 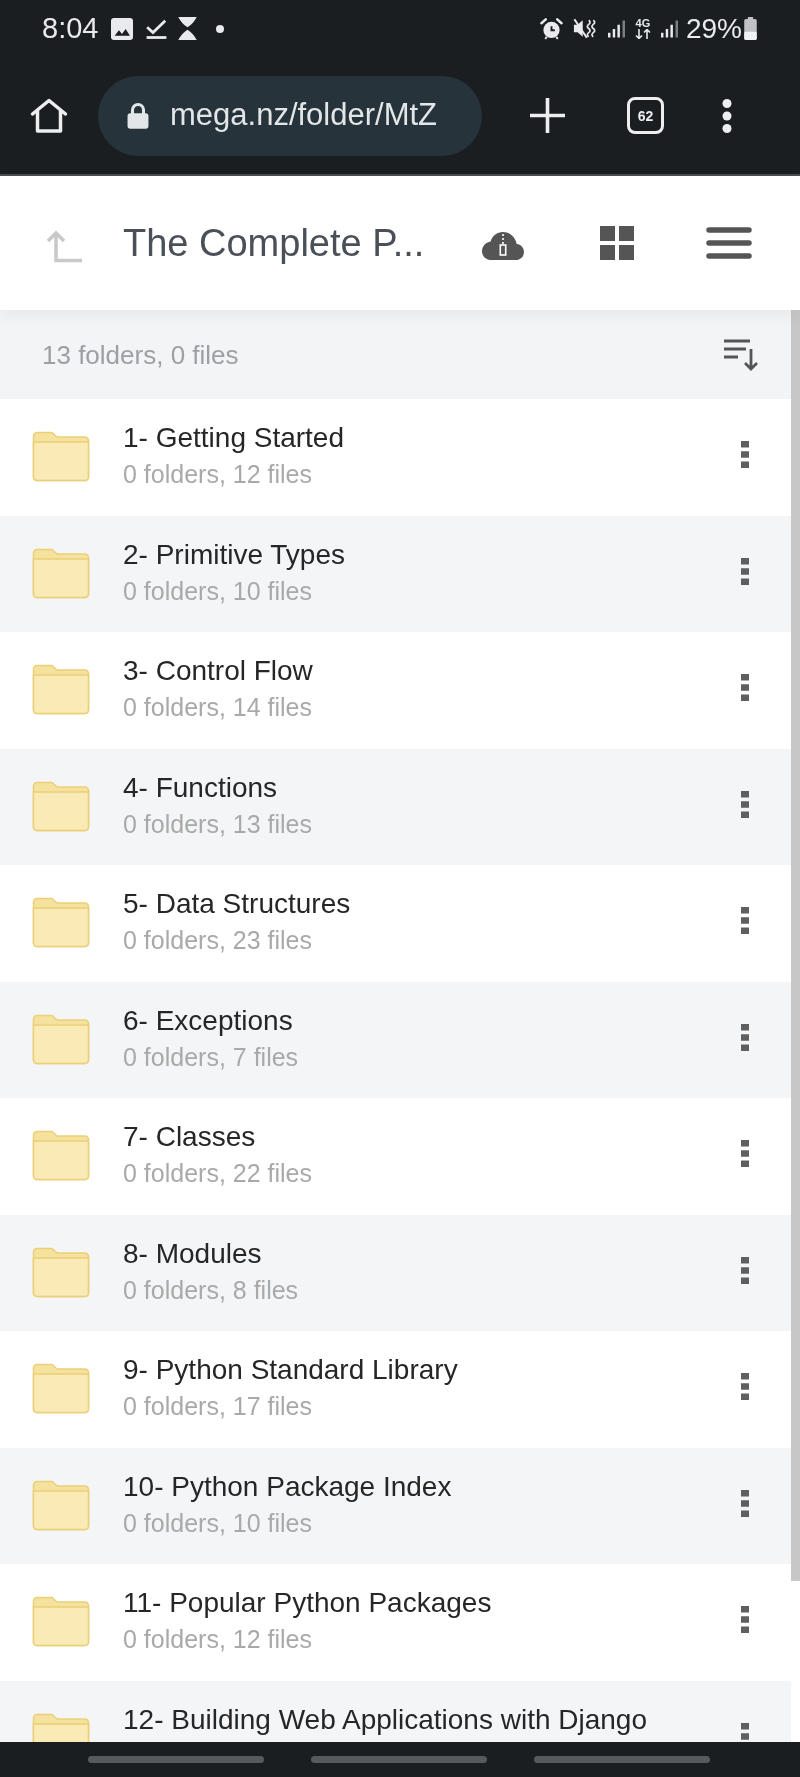 What do you see at coordinates (395, 1505) in the screenshot?
I see `folder-row: 10- Python Package Index 0 folders, 10 files` at bounding box center [395, 1505].